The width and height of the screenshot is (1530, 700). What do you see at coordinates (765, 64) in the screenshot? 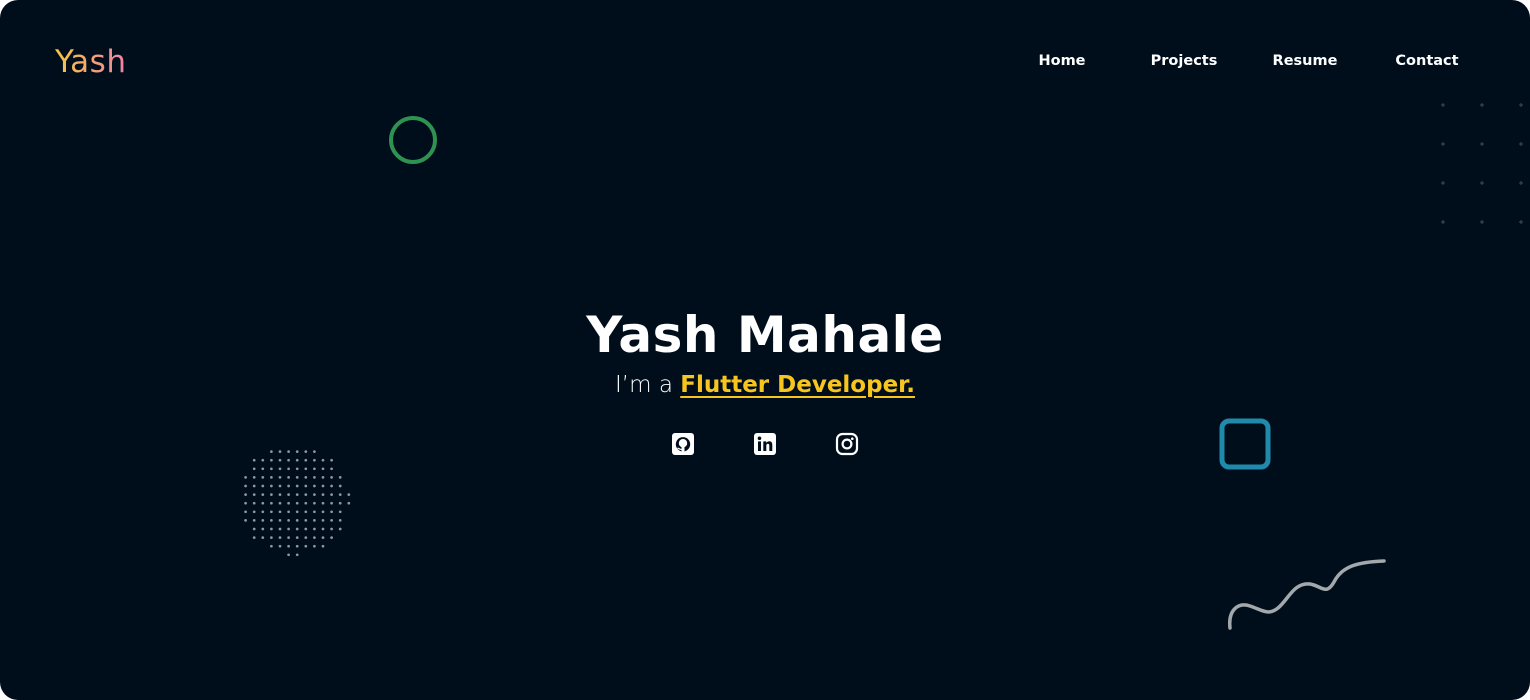
I see `main-nav: Home Projects Resume Contact` at bounding box center [765, 64].